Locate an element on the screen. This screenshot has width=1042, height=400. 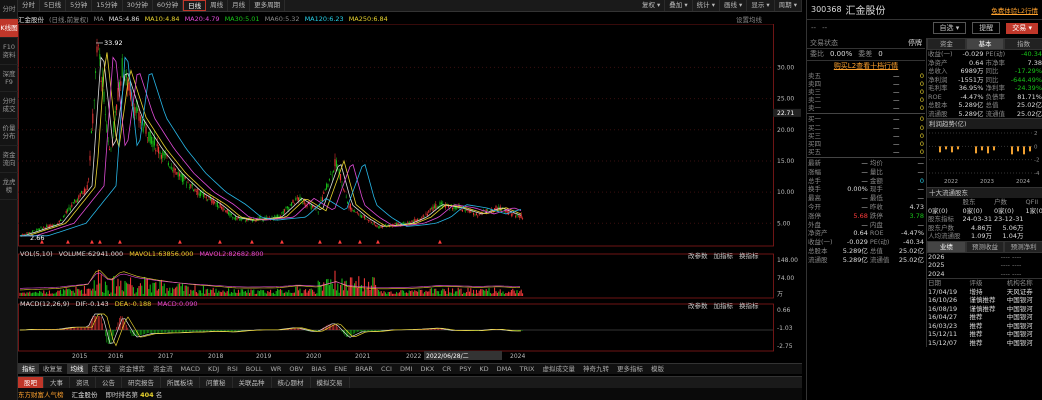
info-tab-4: 研究报告 is located at coordinates (141, 382).